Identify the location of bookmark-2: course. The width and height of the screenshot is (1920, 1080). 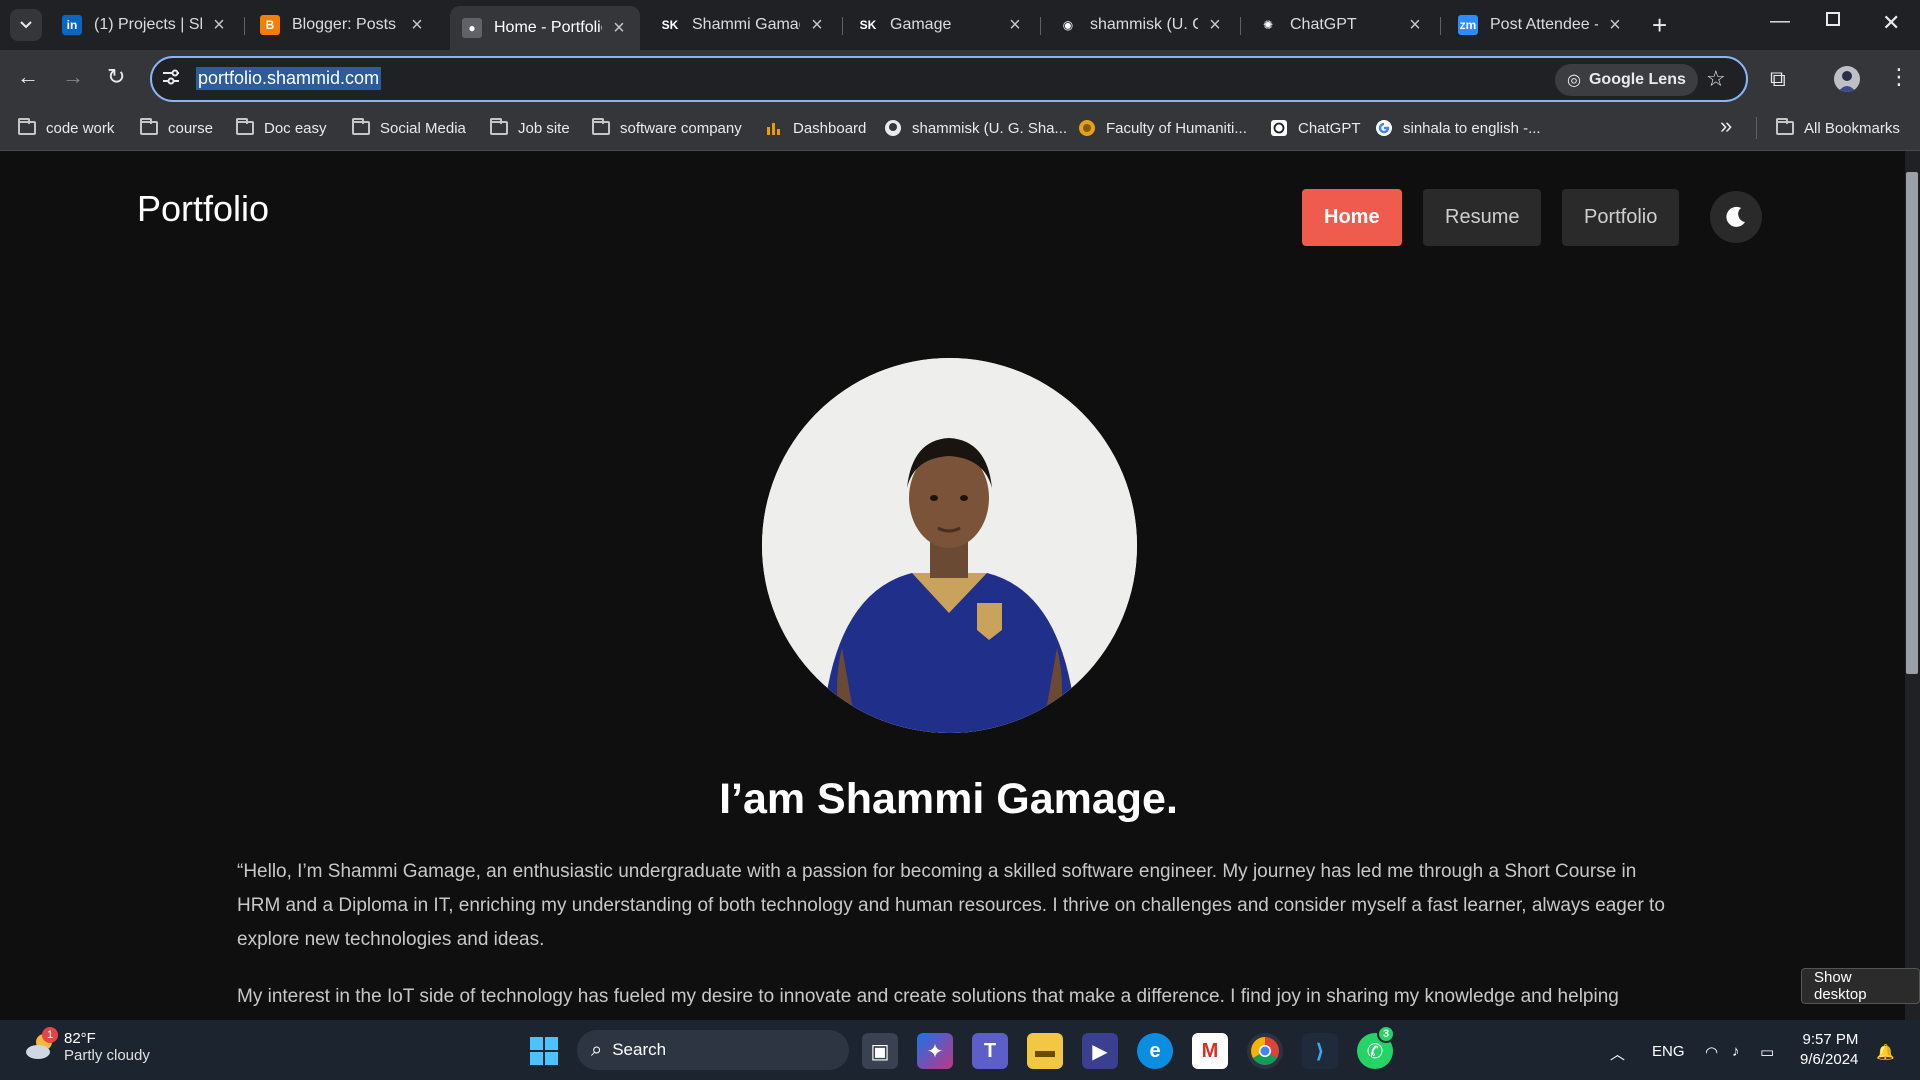
(176, 128).